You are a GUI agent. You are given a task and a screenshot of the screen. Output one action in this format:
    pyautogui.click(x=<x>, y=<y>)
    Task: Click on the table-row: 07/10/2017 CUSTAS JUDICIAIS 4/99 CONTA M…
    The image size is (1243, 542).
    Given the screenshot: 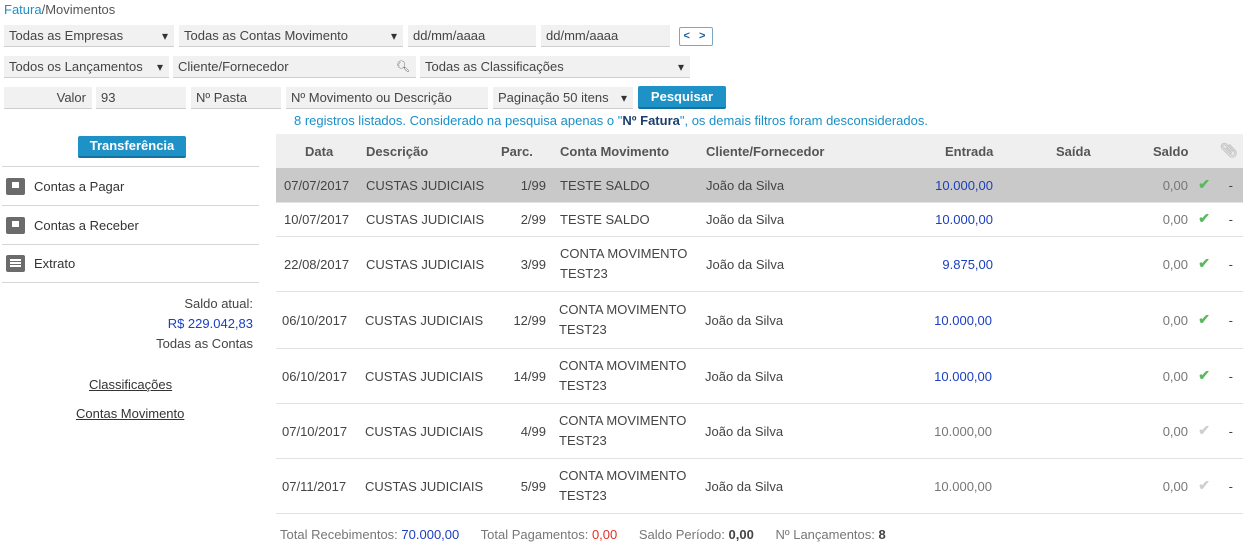 What is the action you would take?
    pyautogui.click(x=759, y=431)
    